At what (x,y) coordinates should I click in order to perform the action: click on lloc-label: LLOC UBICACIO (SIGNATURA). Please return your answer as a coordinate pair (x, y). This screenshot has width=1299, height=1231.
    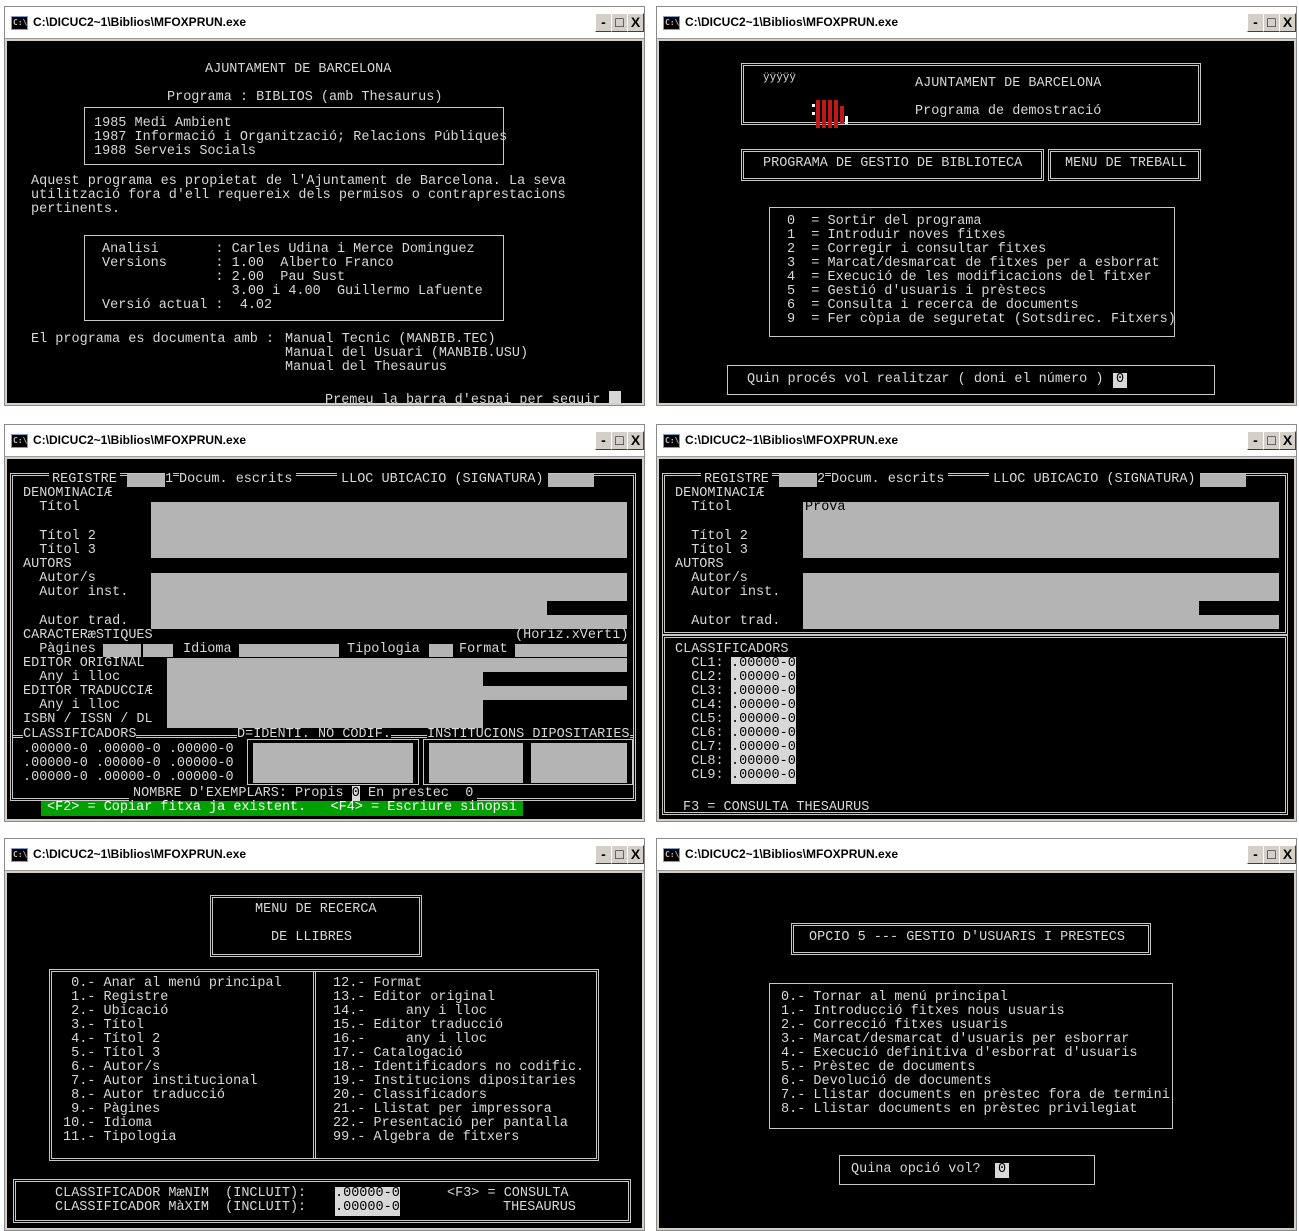
    Looking at the image, I should click on (442, 480).